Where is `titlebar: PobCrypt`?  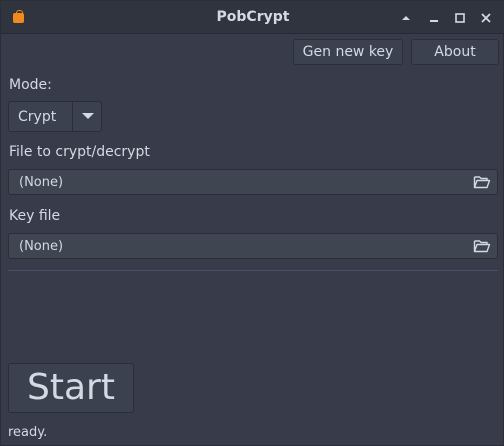
titlebar: PobCrypt is located at coordinates (252, 17).